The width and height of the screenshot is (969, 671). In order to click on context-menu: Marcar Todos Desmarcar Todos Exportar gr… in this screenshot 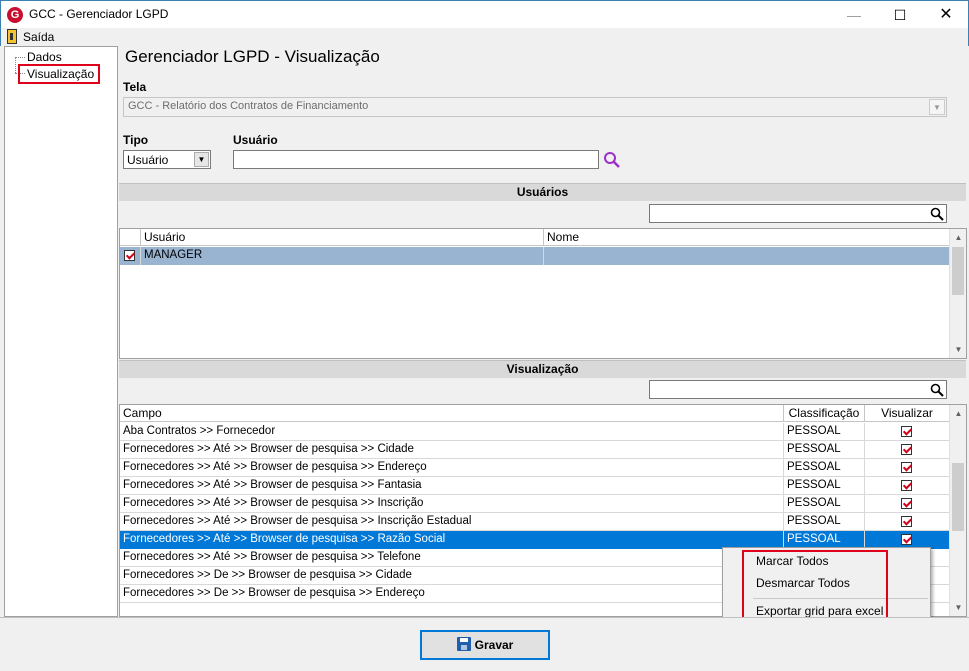, I will do `click(826, 585)`.